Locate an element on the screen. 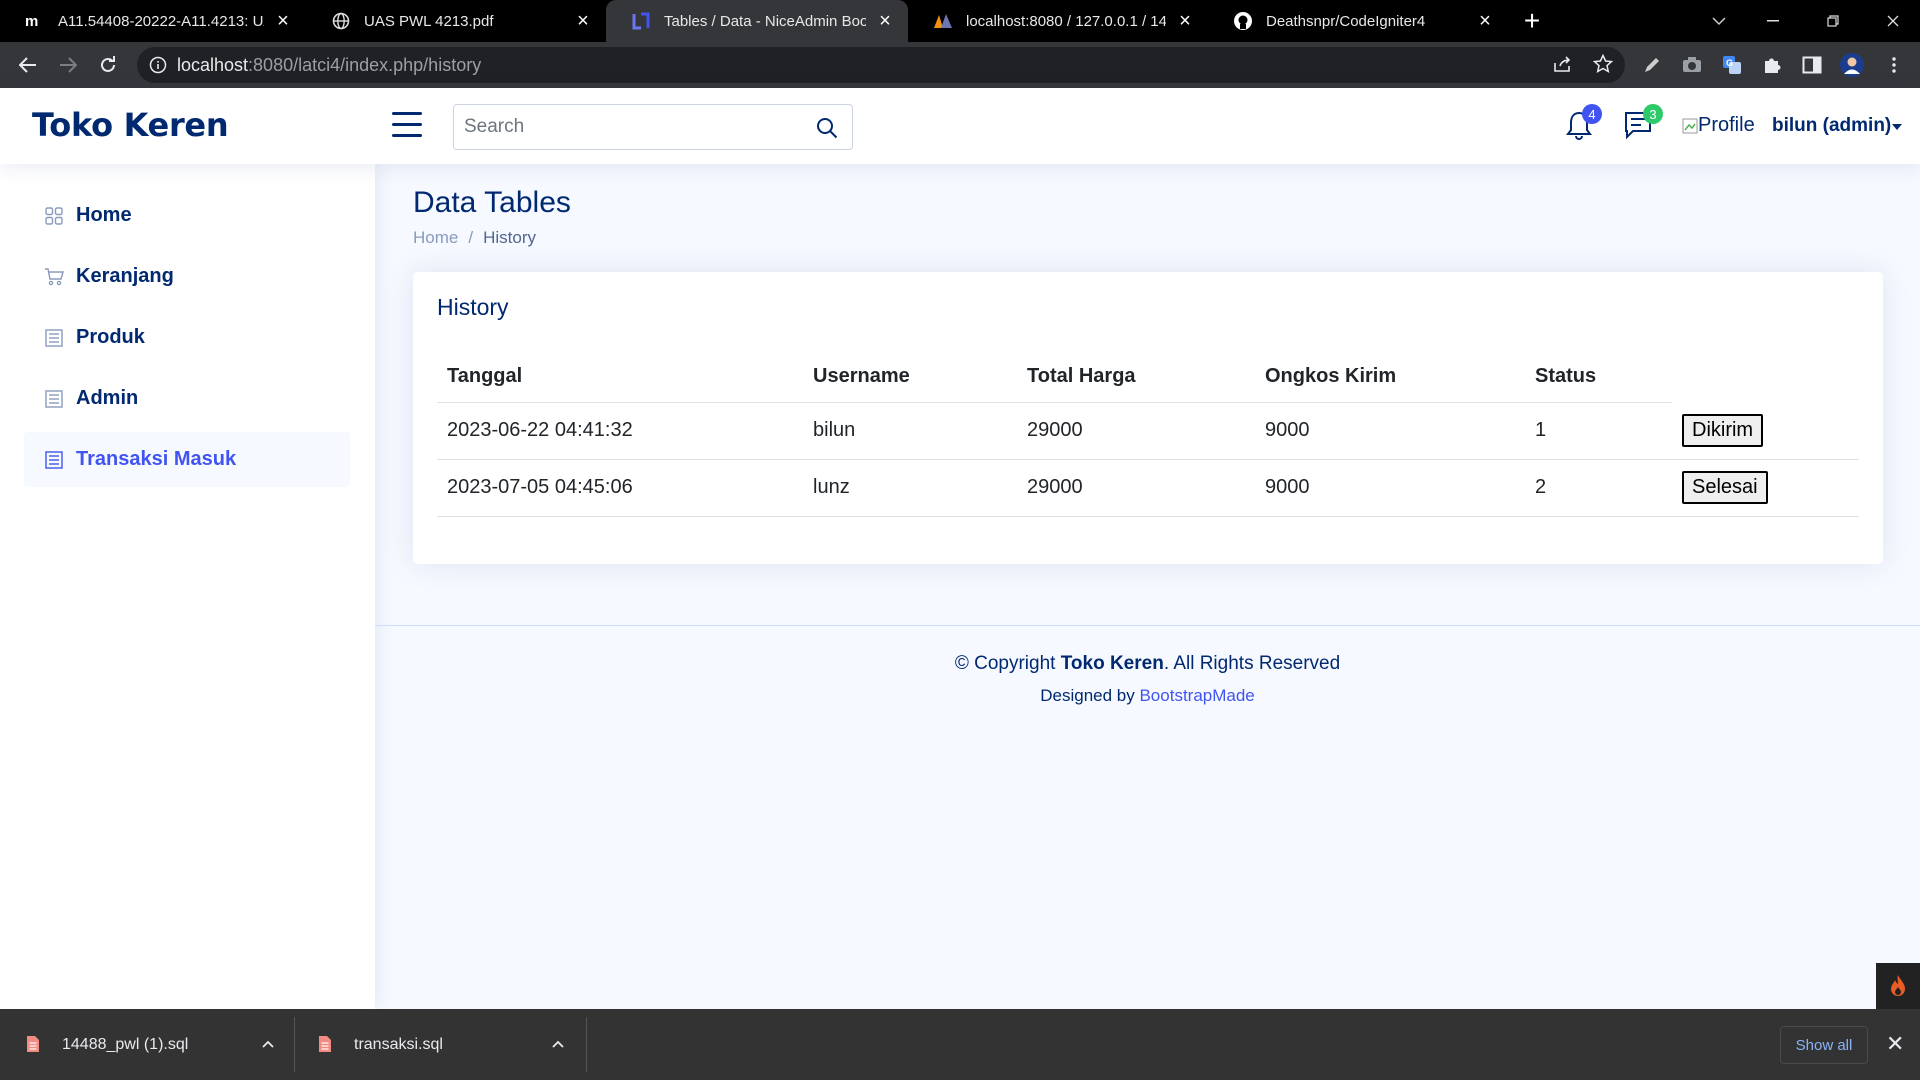 The height and width of the screenshot is (1080, 1920). reload-icon is located at coordinates (108, 65).